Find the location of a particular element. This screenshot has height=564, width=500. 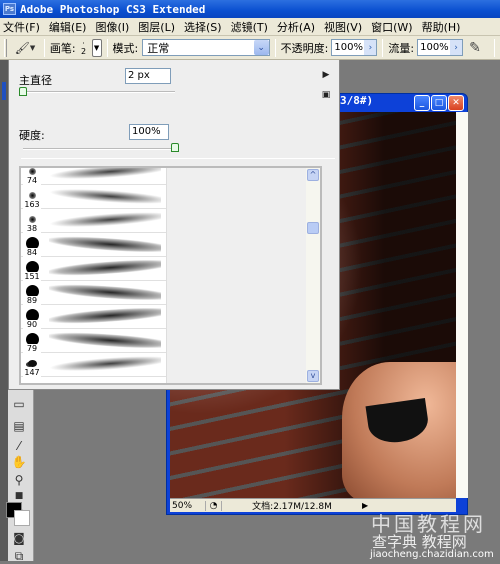

brush-size-label: 89 is located at coordinates (32, 300).